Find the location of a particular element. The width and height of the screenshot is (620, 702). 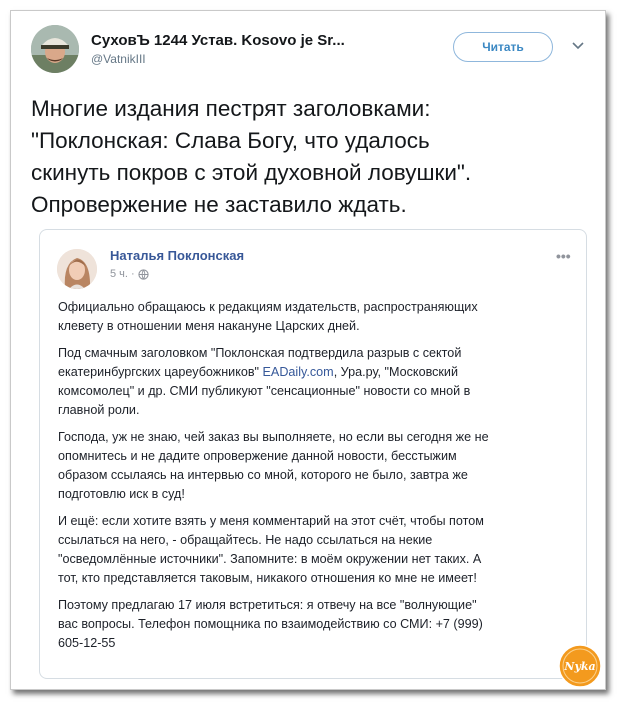

svg-text: Nyka is located at coordinates (579, 666).